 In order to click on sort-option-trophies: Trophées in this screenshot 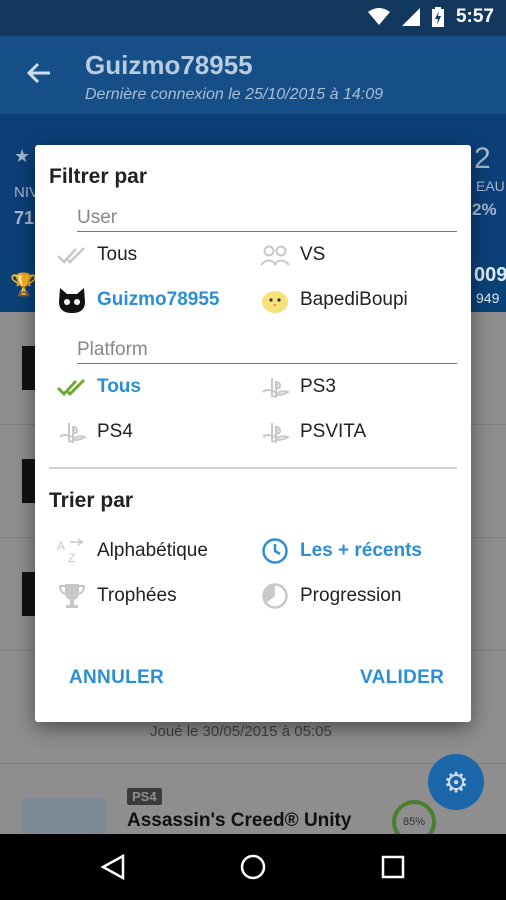, I will do `click(116, 596)`.